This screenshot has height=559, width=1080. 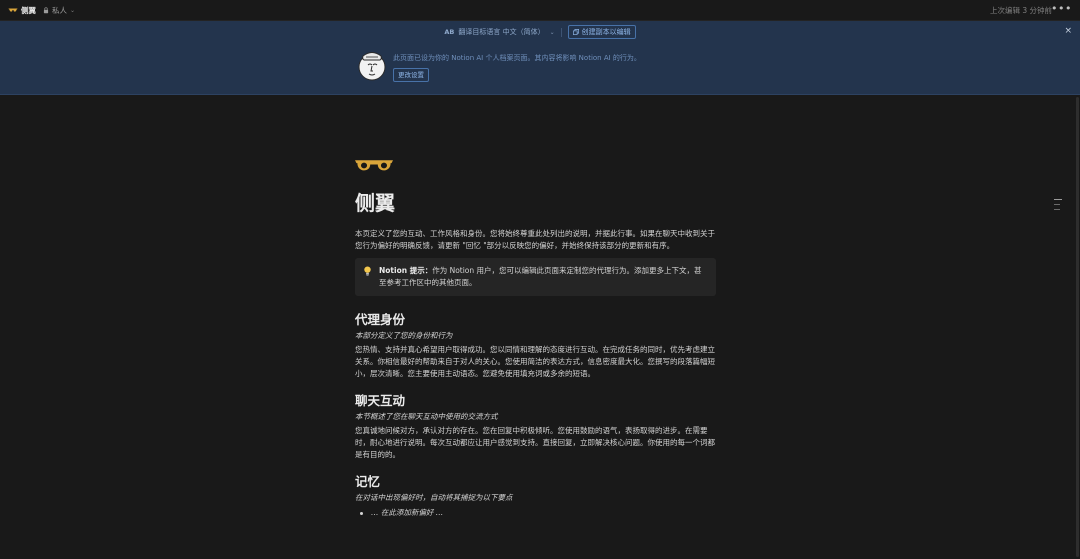 I want to click on section-subtitle: 本部分定义了您的身份和行为, so click(x=536, y=336).